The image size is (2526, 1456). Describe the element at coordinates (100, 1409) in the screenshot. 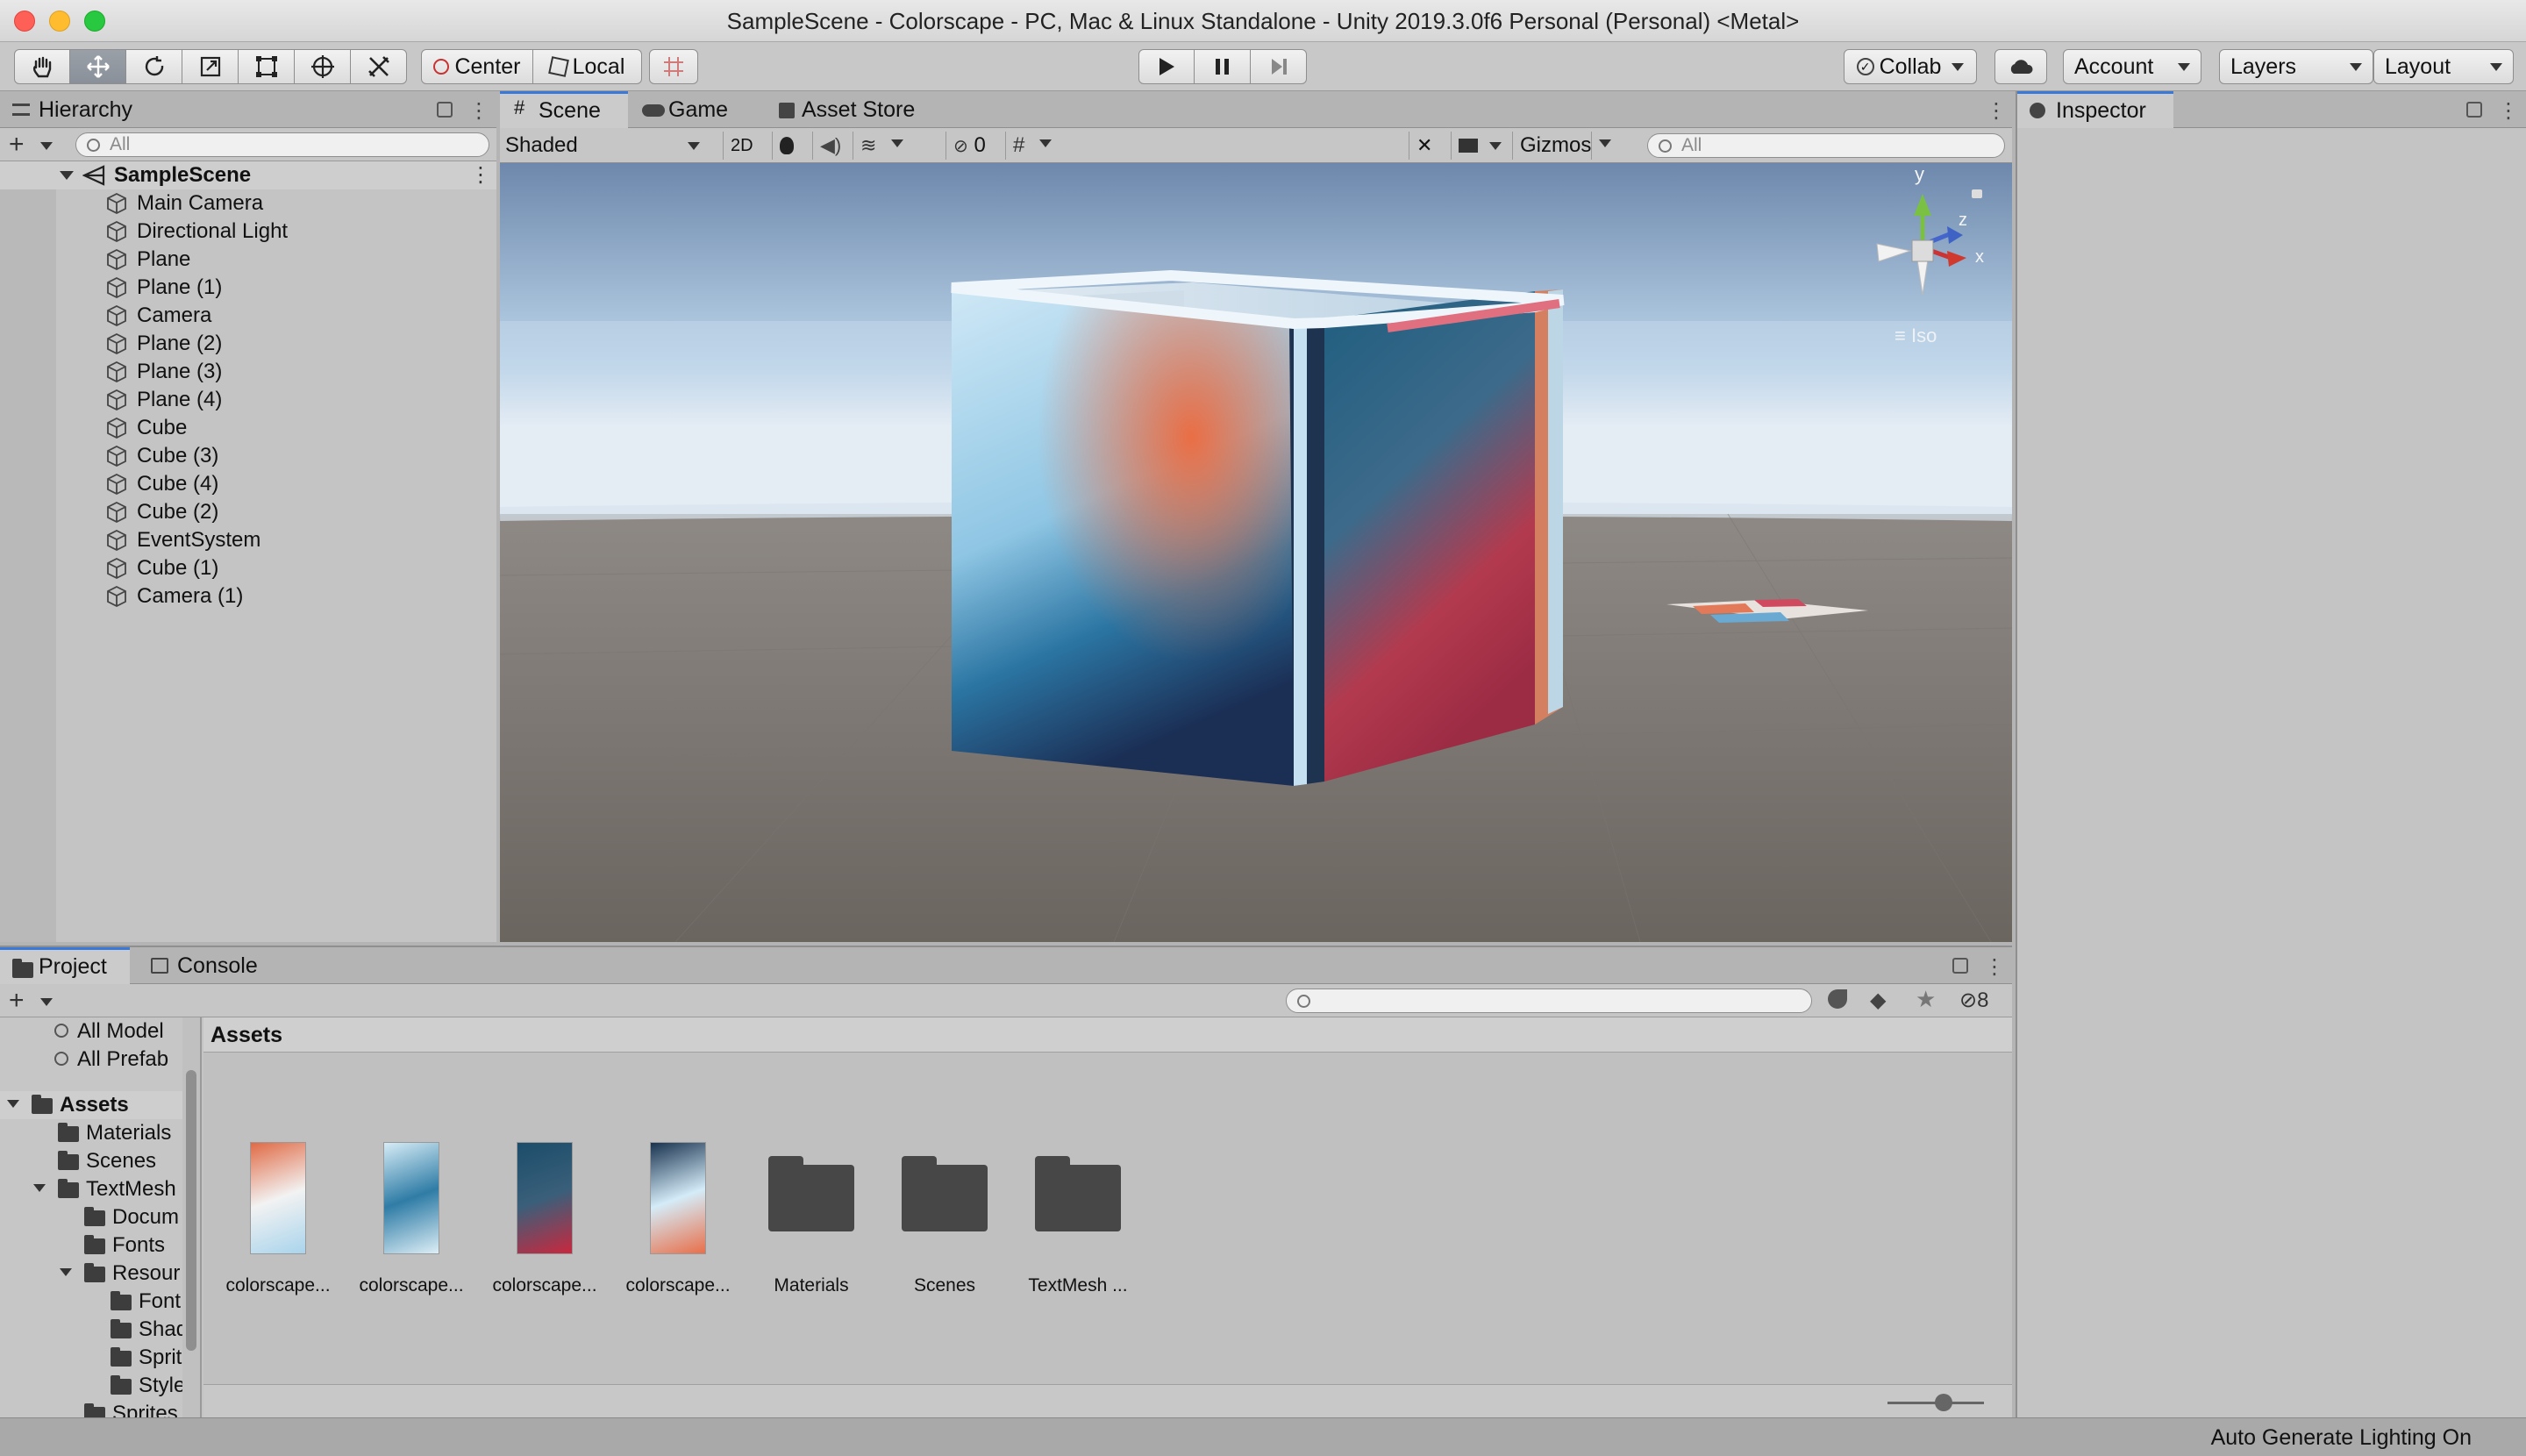

I see `tree-folder-item: Sprites` at that location.